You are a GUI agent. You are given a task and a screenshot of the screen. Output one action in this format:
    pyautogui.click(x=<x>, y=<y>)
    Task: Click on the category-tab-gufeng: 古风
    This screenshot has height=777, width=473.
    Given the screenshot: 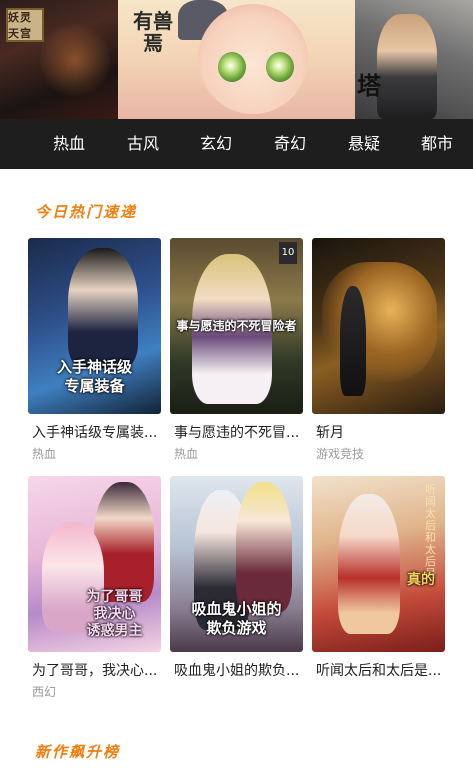 What is the action you would take?
    pyautogui.click(x=143, y=144)
    